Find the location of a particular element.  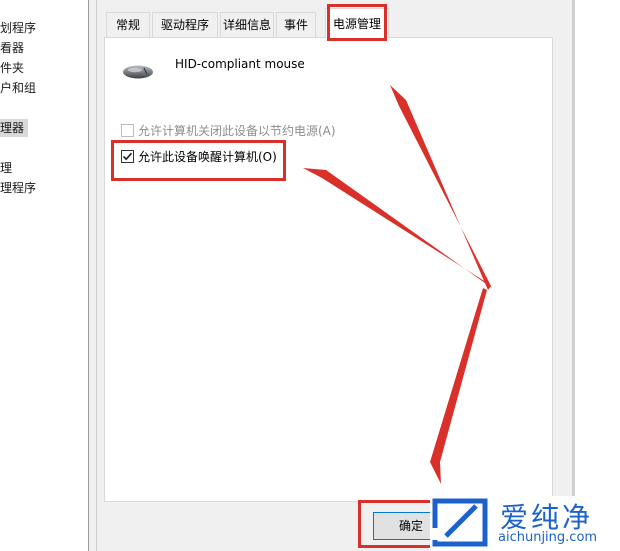

tree-item: 理程序 is located at coordinates (18, 188).